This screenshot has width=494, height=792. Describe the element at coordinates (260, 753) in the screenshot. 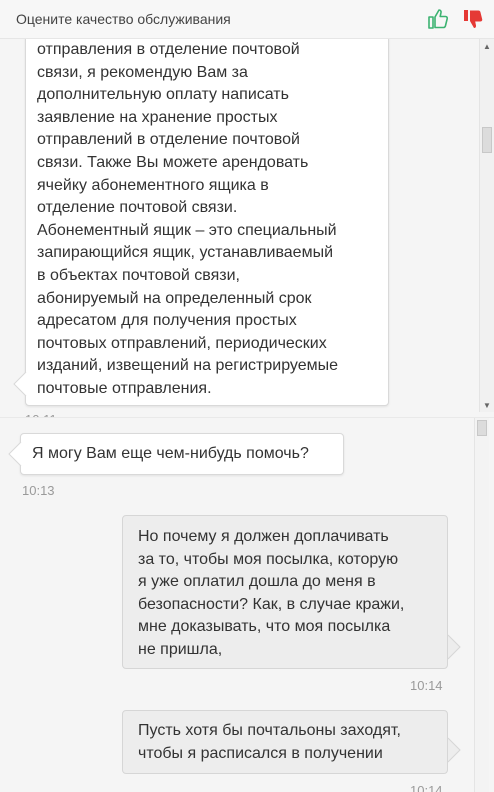

I see `message-line: чтобы я расписался в получении` at that location.